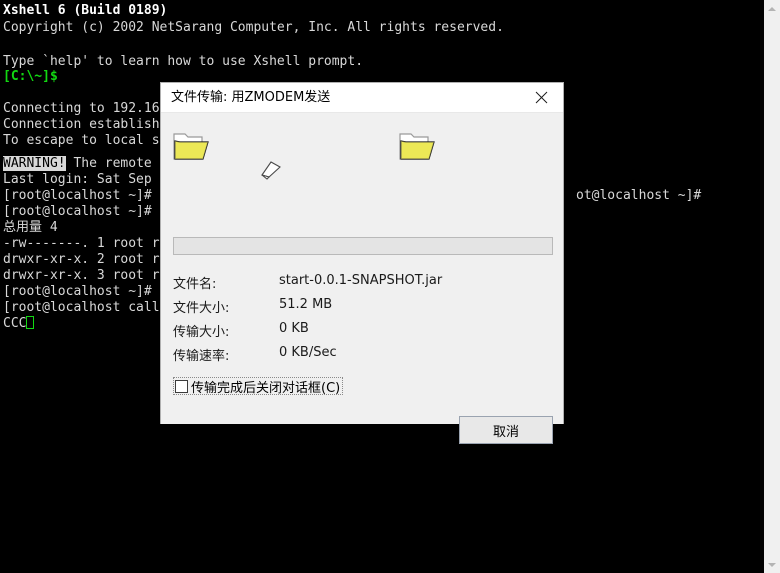  I want to click on field-value: 0 KB/Sec, so click(308, 352).